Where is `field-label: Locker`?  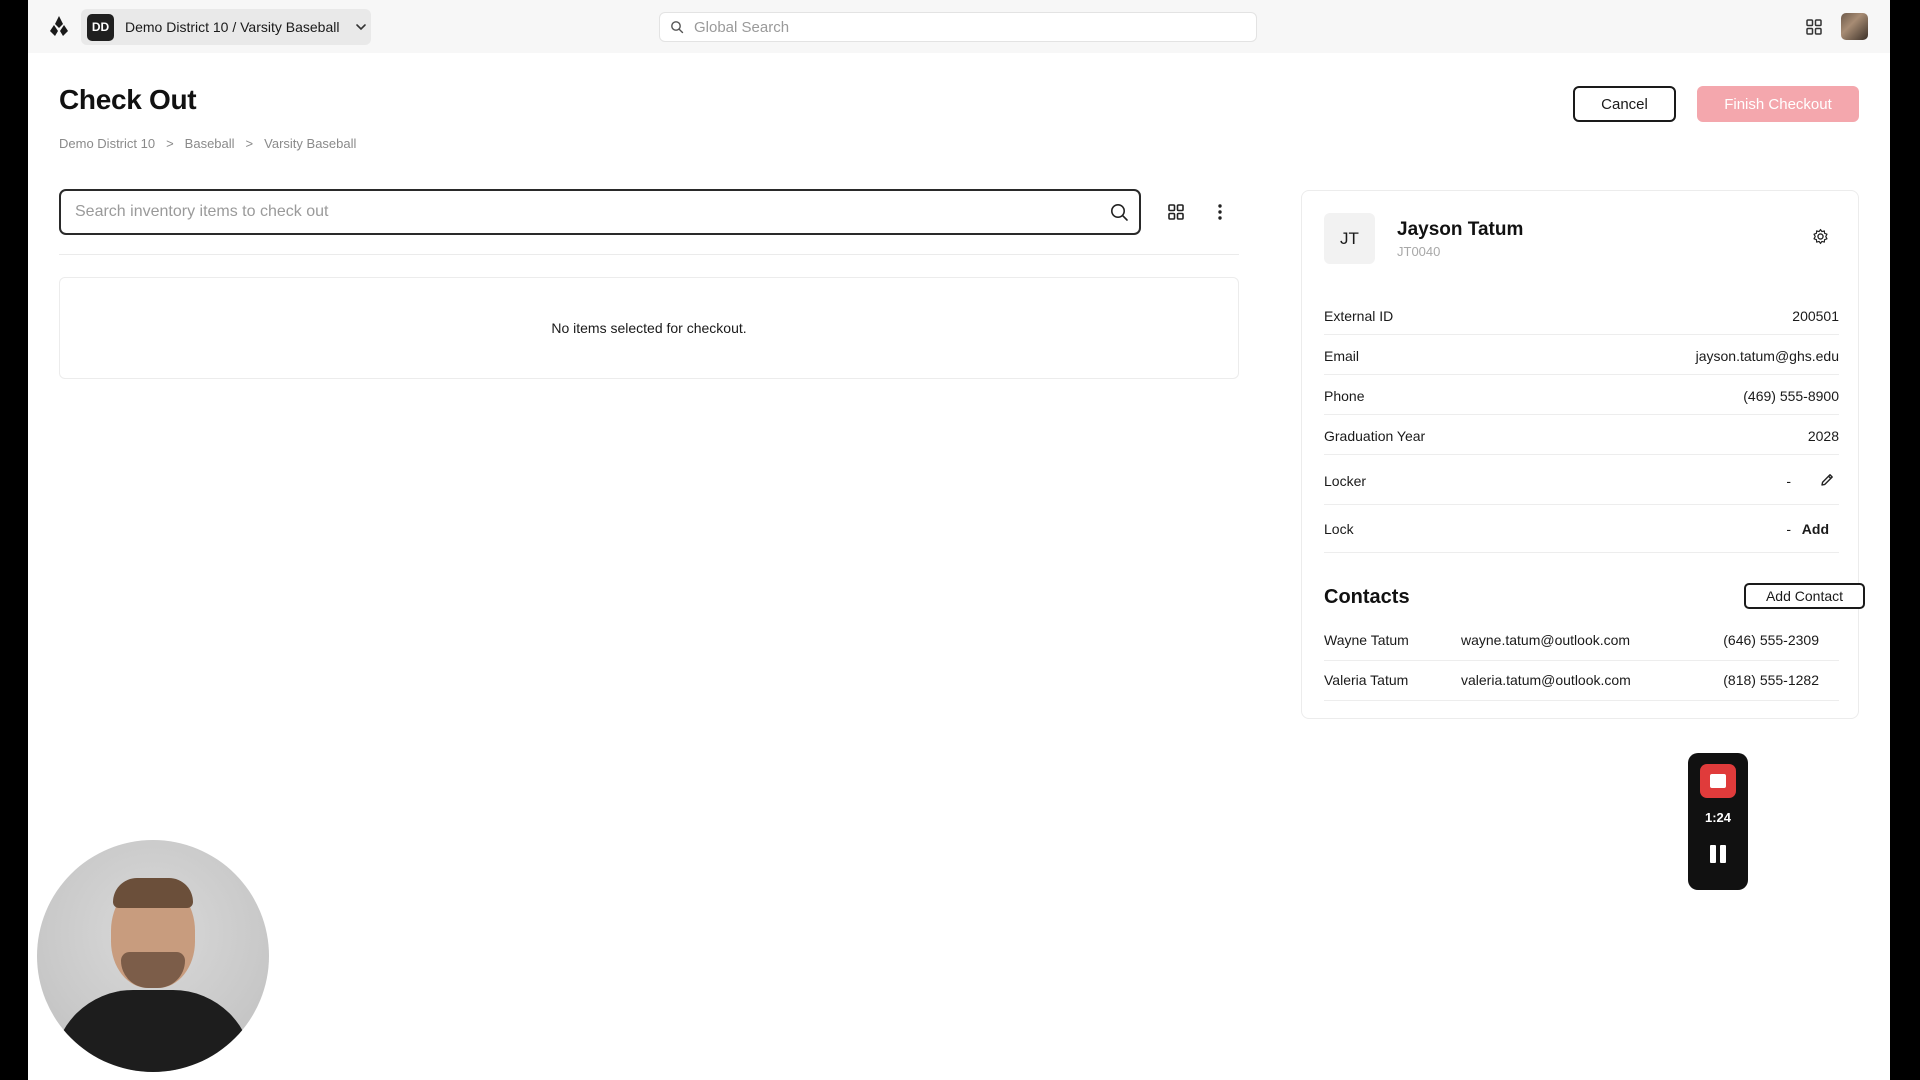
field-label: Locker is located at coordinates (1345, 481).